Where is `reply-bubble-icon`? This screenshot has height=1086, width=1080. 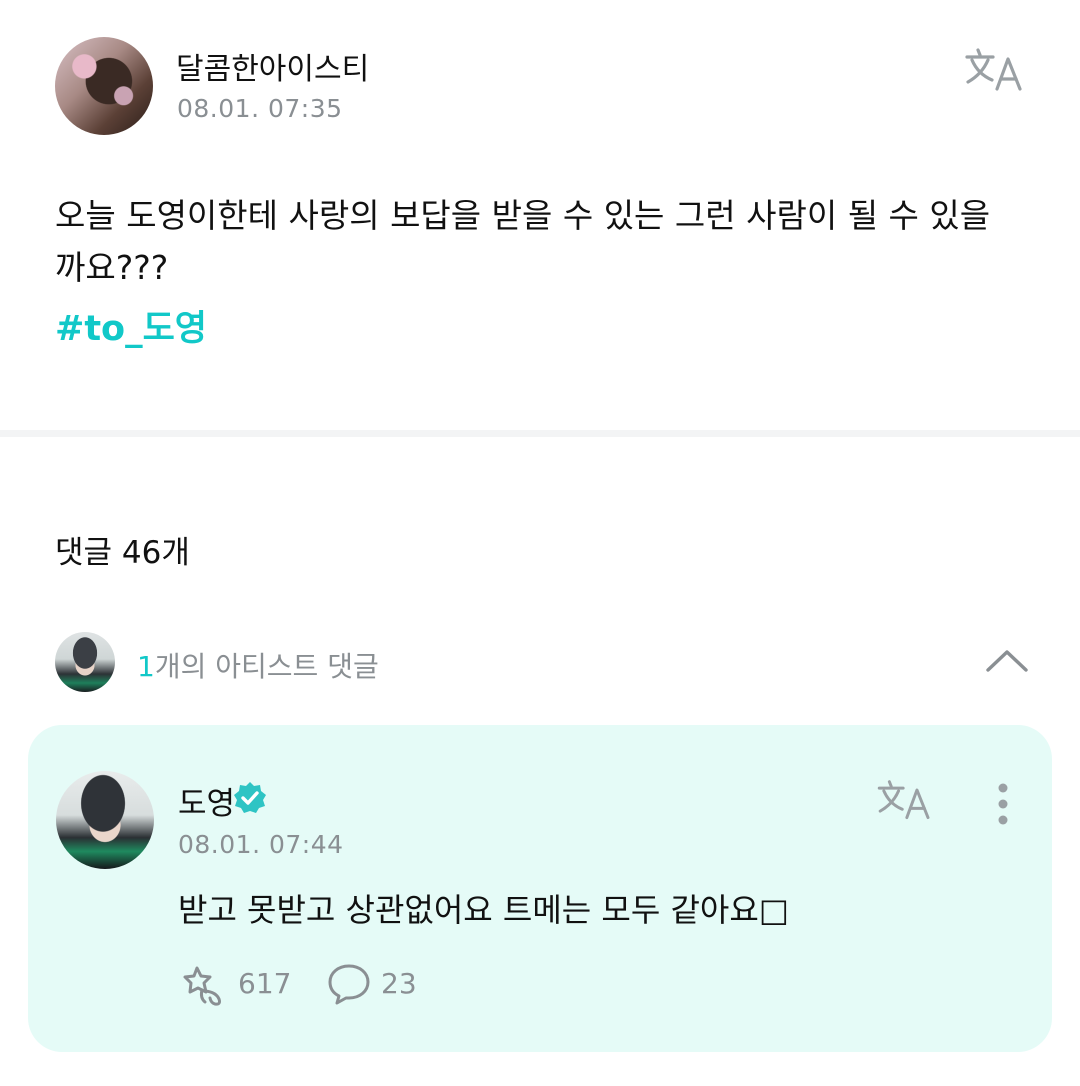 reply-bubble-icon is located at coordinates (349, 984).